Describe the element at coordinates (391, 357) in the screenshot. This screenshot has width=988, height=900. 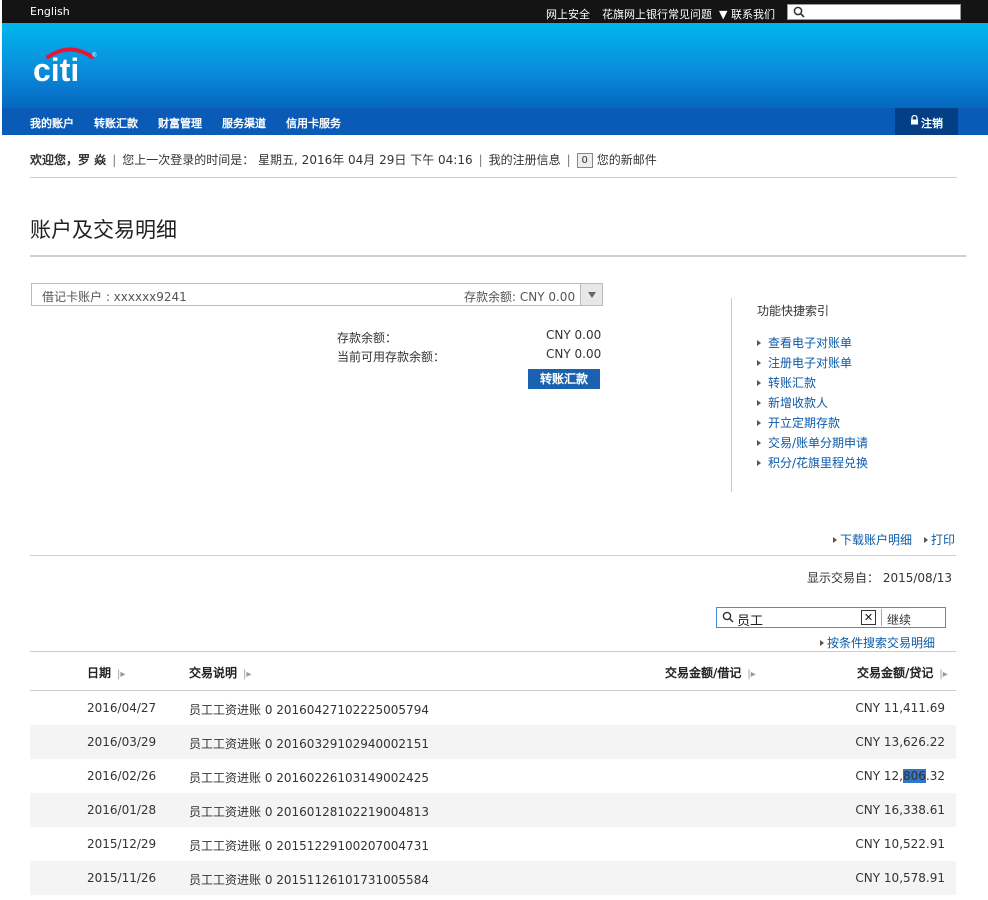
I see `available-balance-label: 当前可用存款余额：` at that location.